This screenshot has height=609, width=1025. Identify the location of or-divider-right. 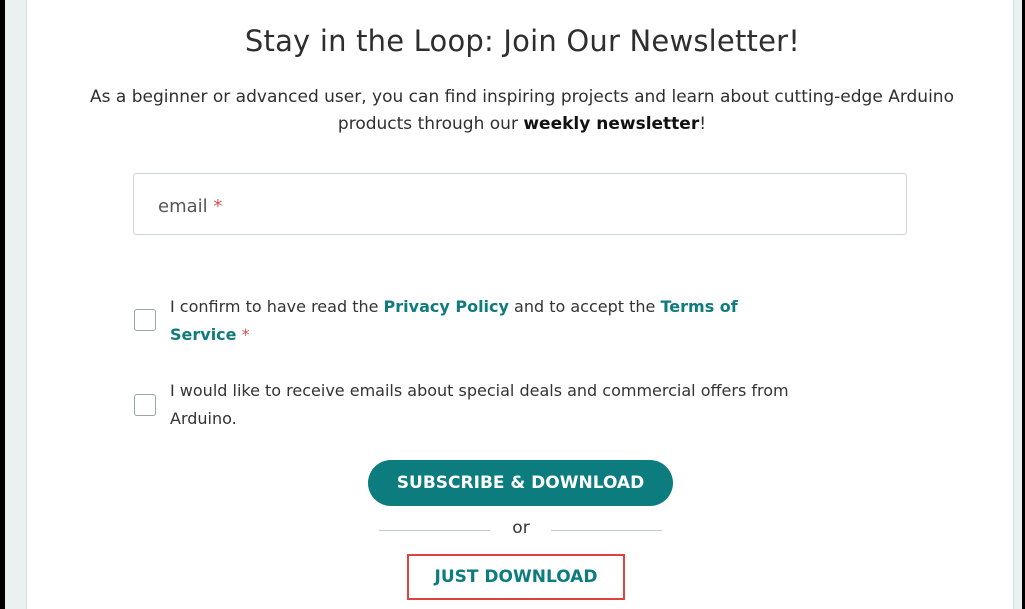
(606, 530).